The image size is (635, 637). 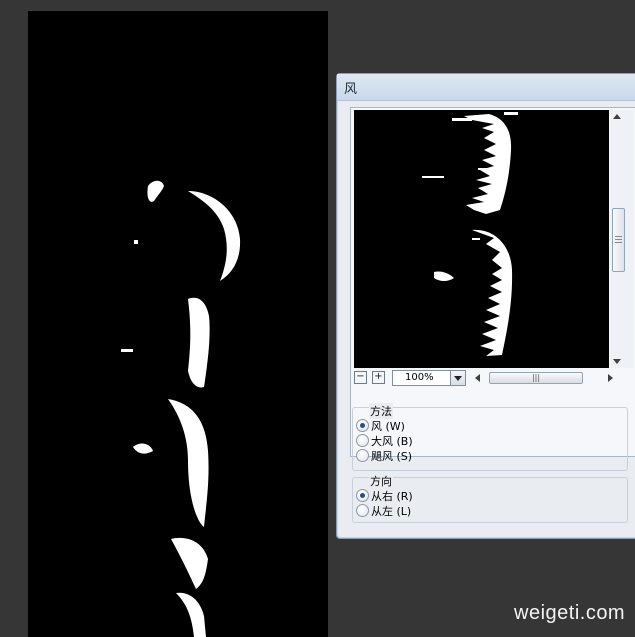 What do you see at coordinates (362, 440) in the screenshot?
I see `radio-blast` at bounding box center [362, 440].